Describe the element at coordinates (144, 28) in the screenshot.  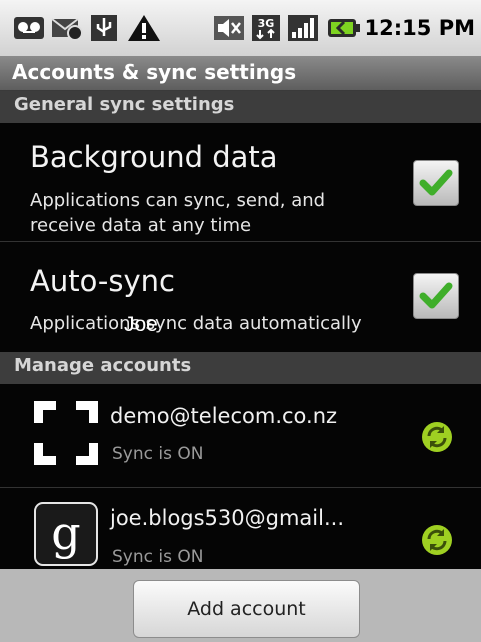
I see `warning-icon` at that location.